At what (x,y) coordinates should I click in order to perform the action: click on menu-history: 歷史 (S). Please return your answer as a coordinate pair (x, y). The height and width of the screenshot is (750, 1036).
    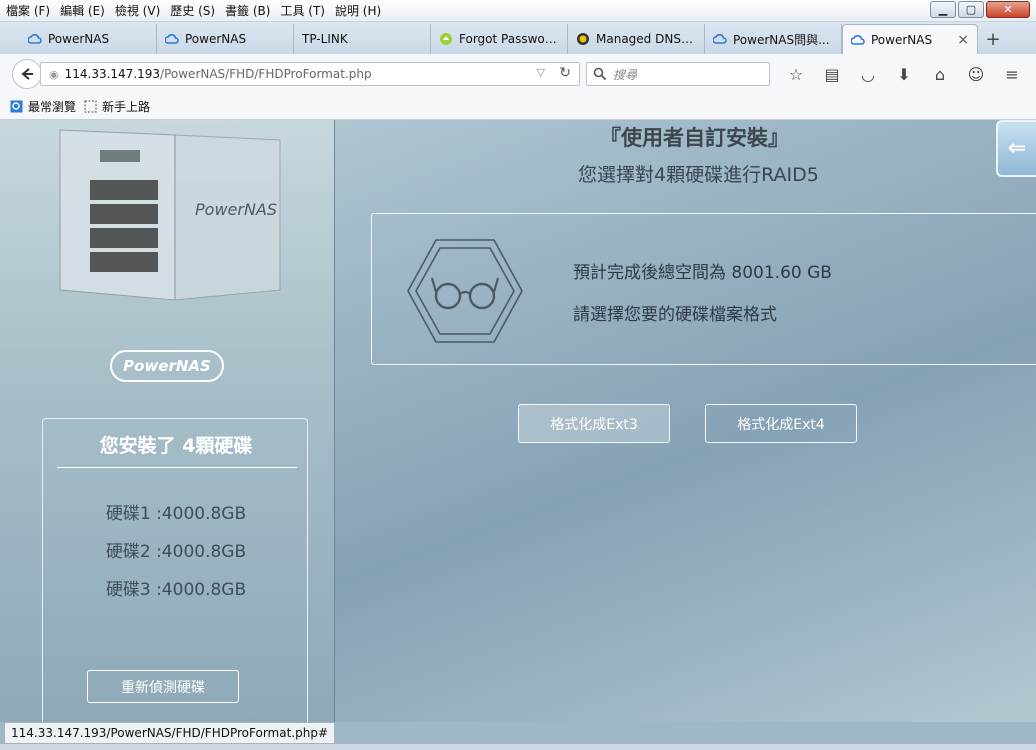
    Looking at the image, I should click on (192, 10).